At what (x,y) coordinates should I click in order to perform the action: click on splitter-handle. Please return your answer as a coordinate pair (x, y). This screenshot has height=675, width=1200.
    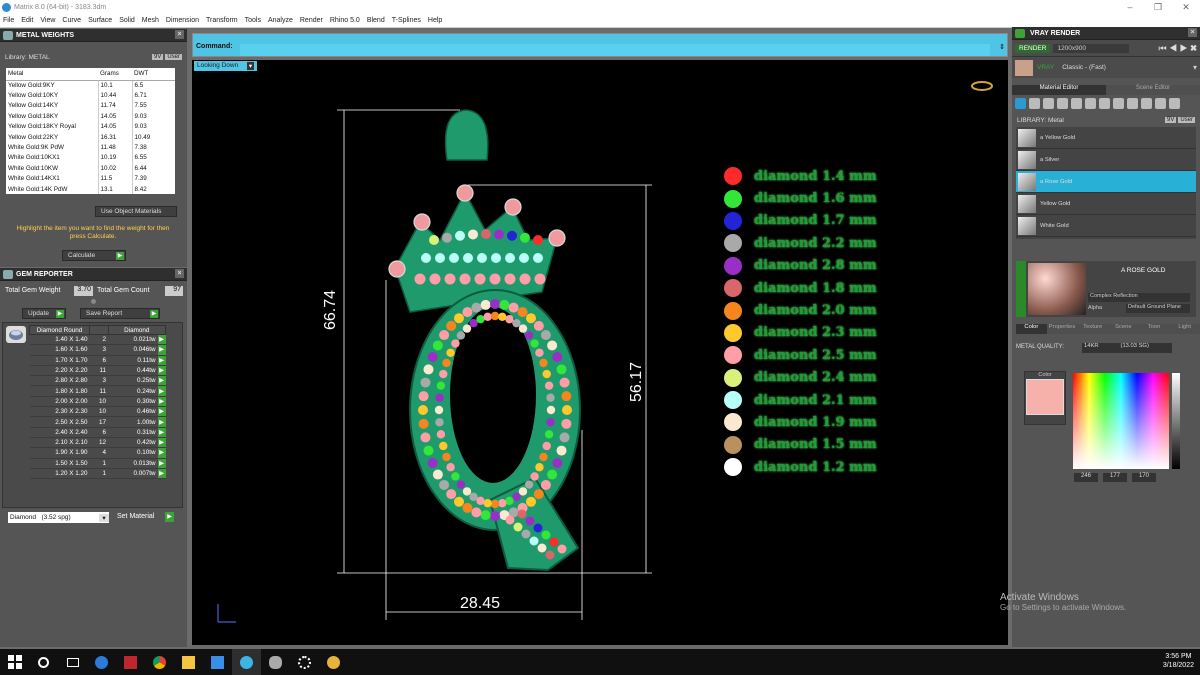
    Looking at the image, I should click on (93, 301).